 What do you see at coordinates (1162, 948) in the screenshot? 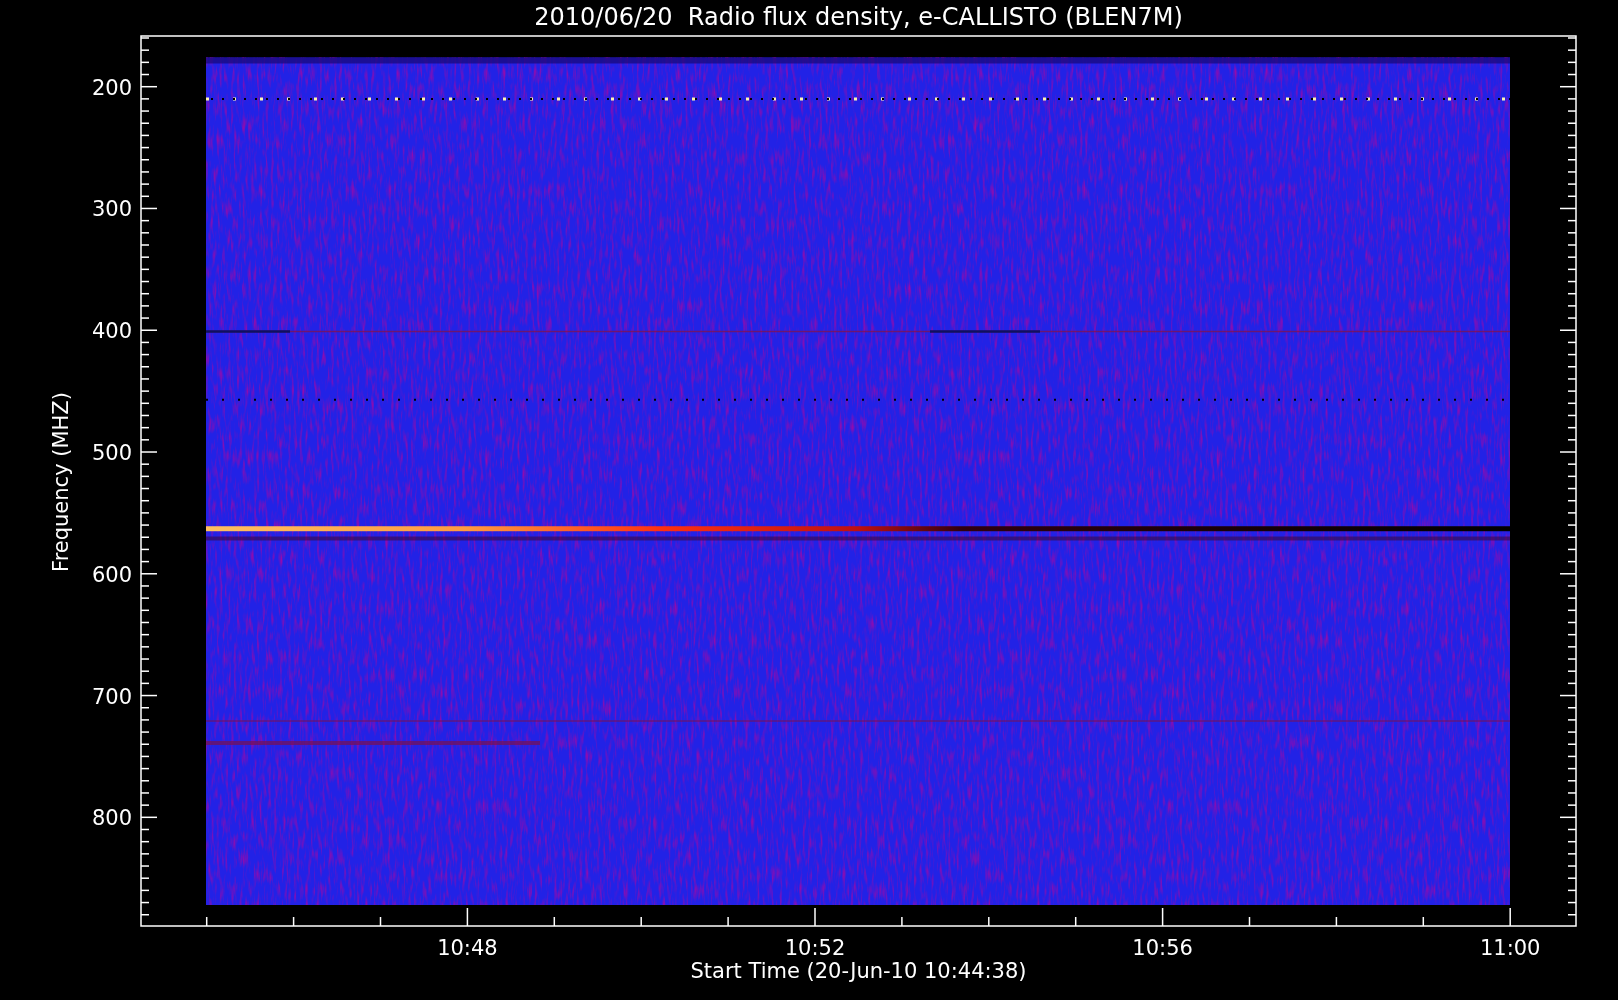
I see `x-tick-label: 10:56` at bounding box center [1162, 948].